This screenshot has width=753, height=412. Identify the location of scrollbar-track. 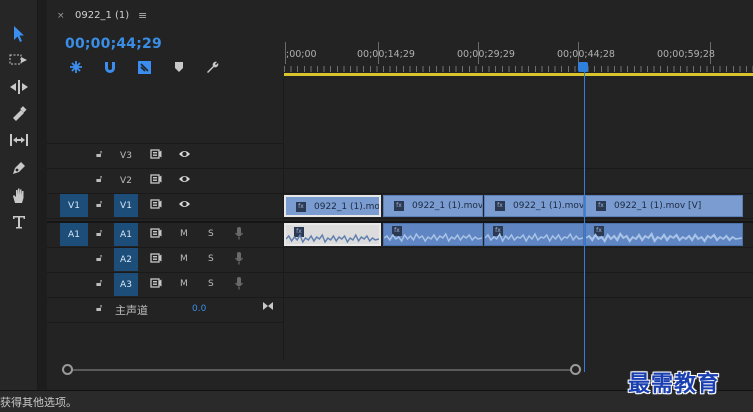
(317, 370).